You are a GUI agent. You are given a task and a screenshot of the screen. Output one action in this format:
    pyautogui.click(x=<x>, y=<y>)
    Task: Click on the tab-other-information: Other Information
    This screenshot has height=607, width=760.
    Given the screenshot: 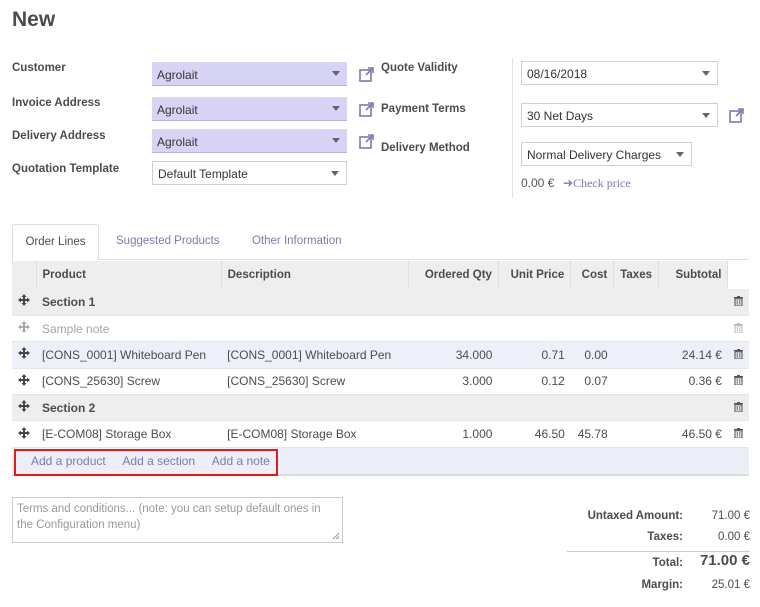 What is the action you would take?
    pyautogui.click(x=296, y=242)
    